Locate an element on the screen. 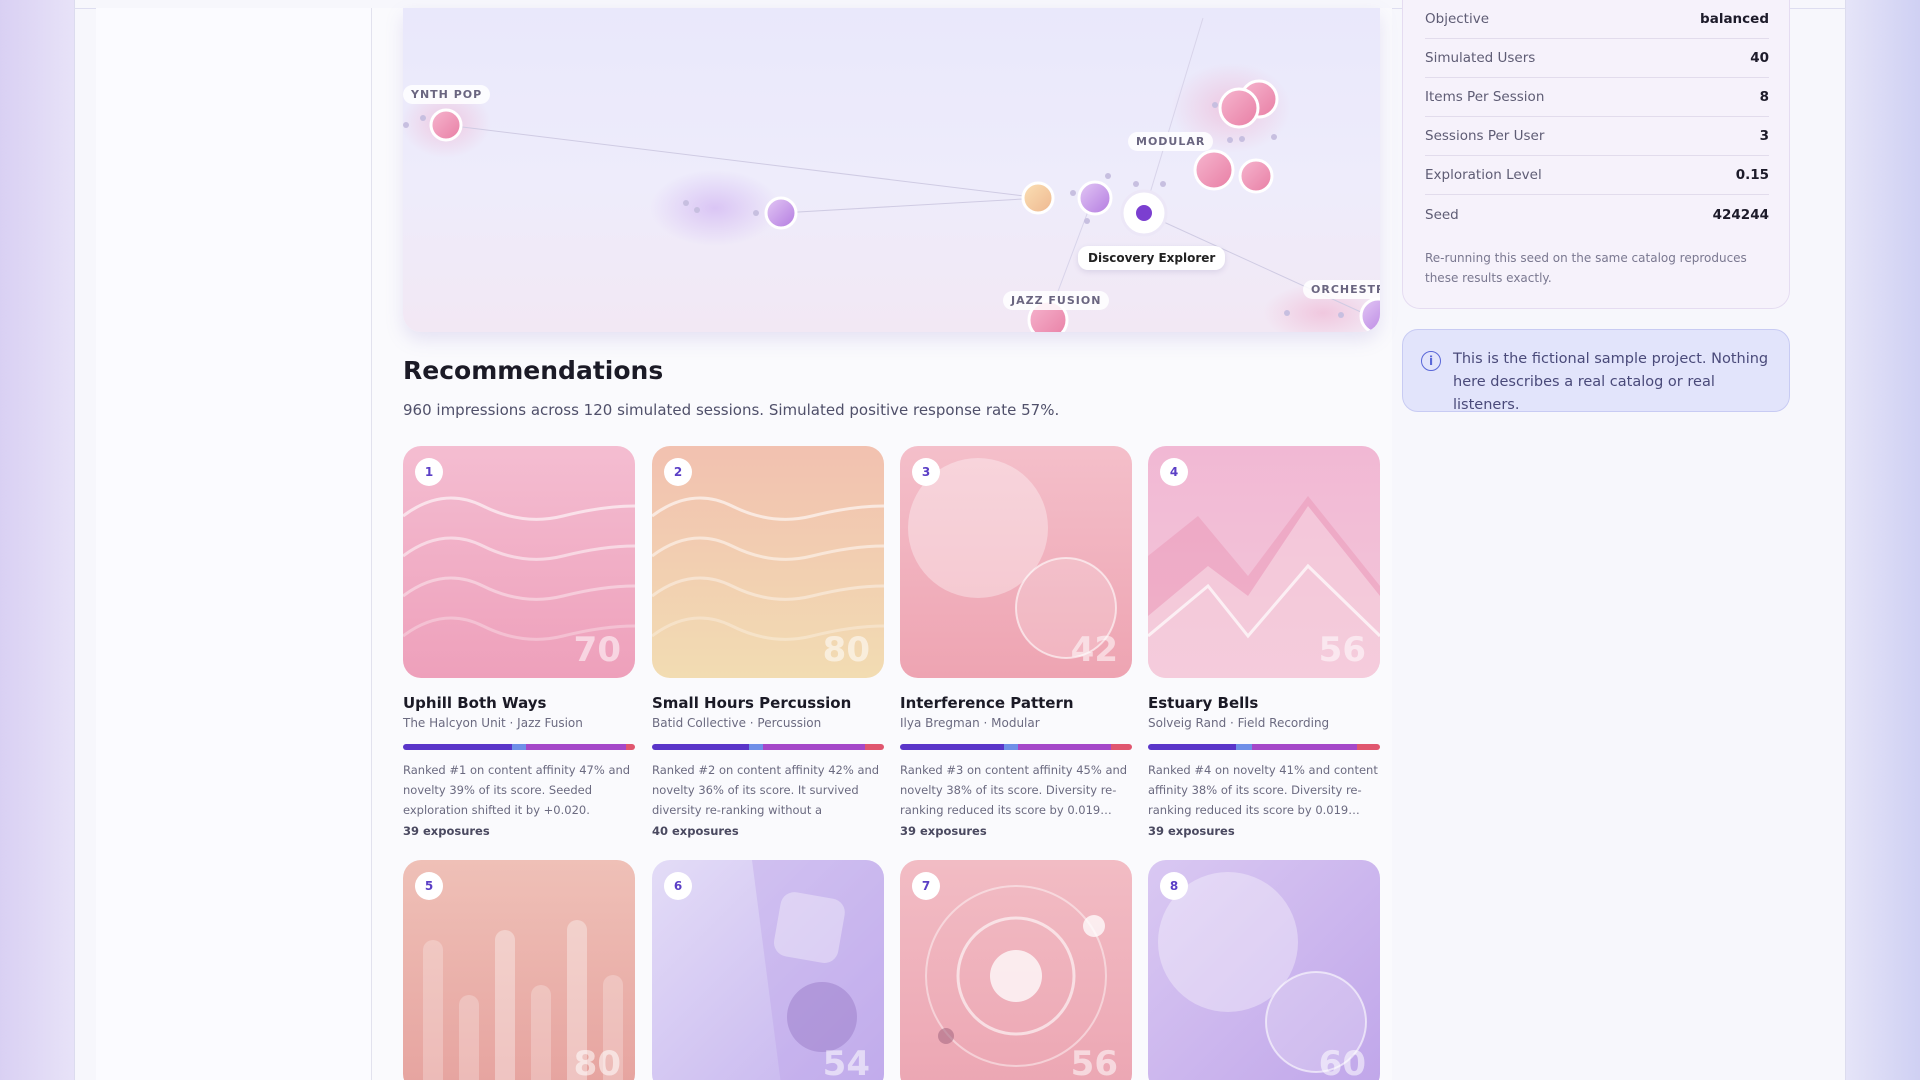 The width and height of the screenshot is (1920, 1080). setting-label: Simulated Users is located at coordinates (1480, 58).